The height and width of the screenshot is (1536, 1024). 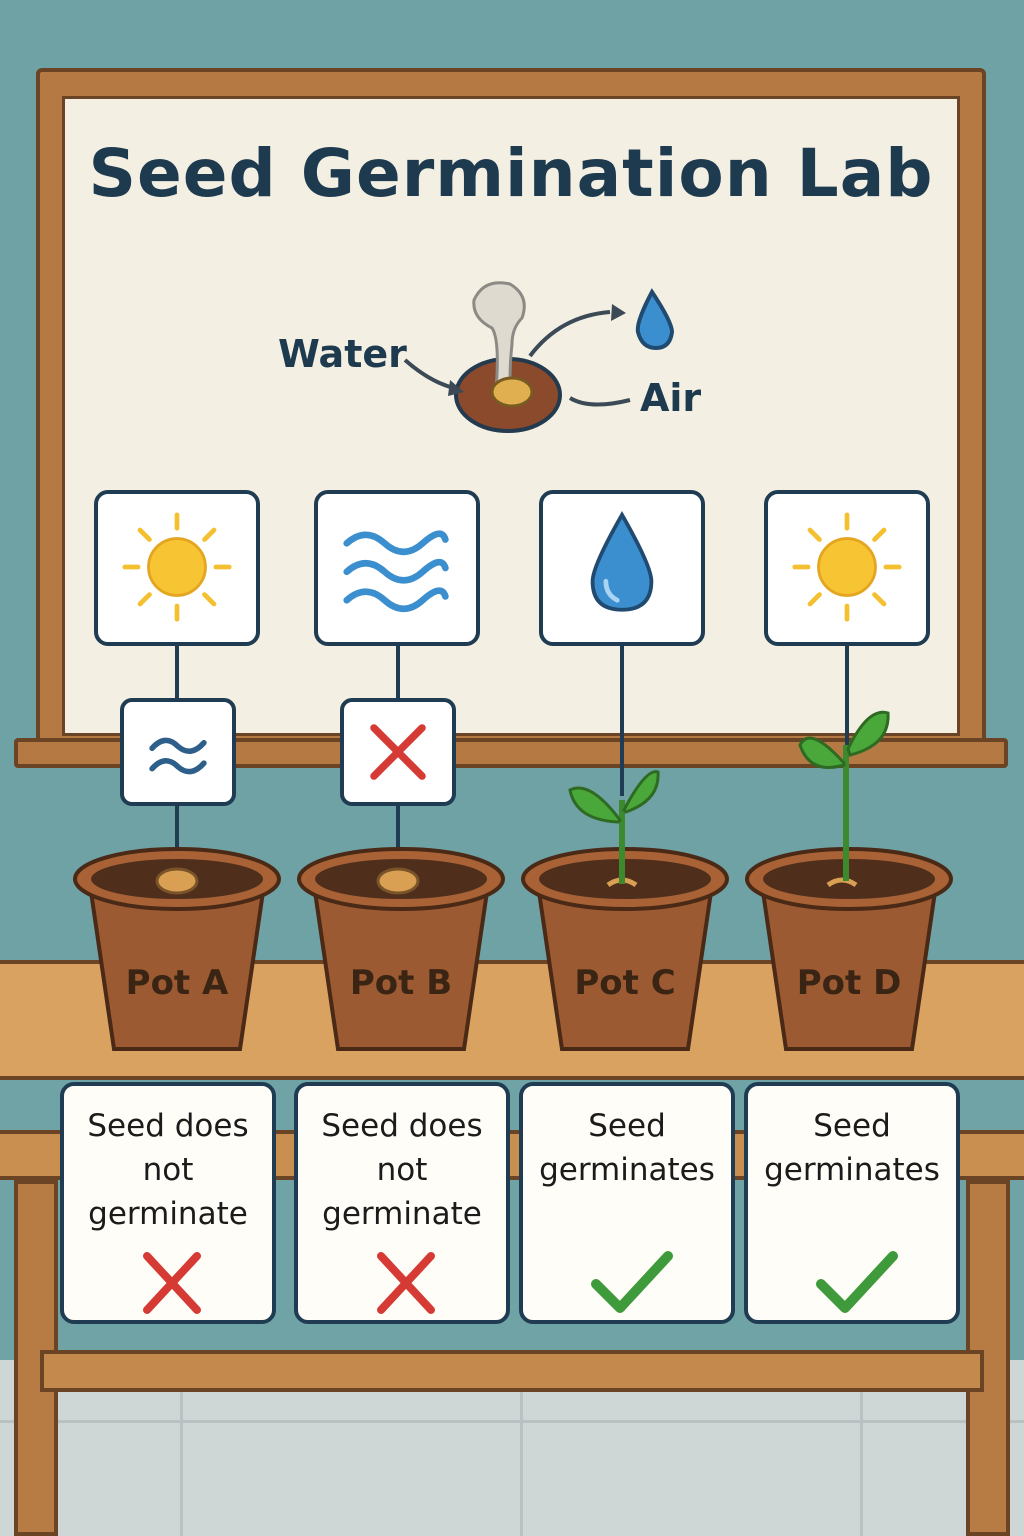 I want to click on secondary-card-pot-b, so click(x=398, y=752).